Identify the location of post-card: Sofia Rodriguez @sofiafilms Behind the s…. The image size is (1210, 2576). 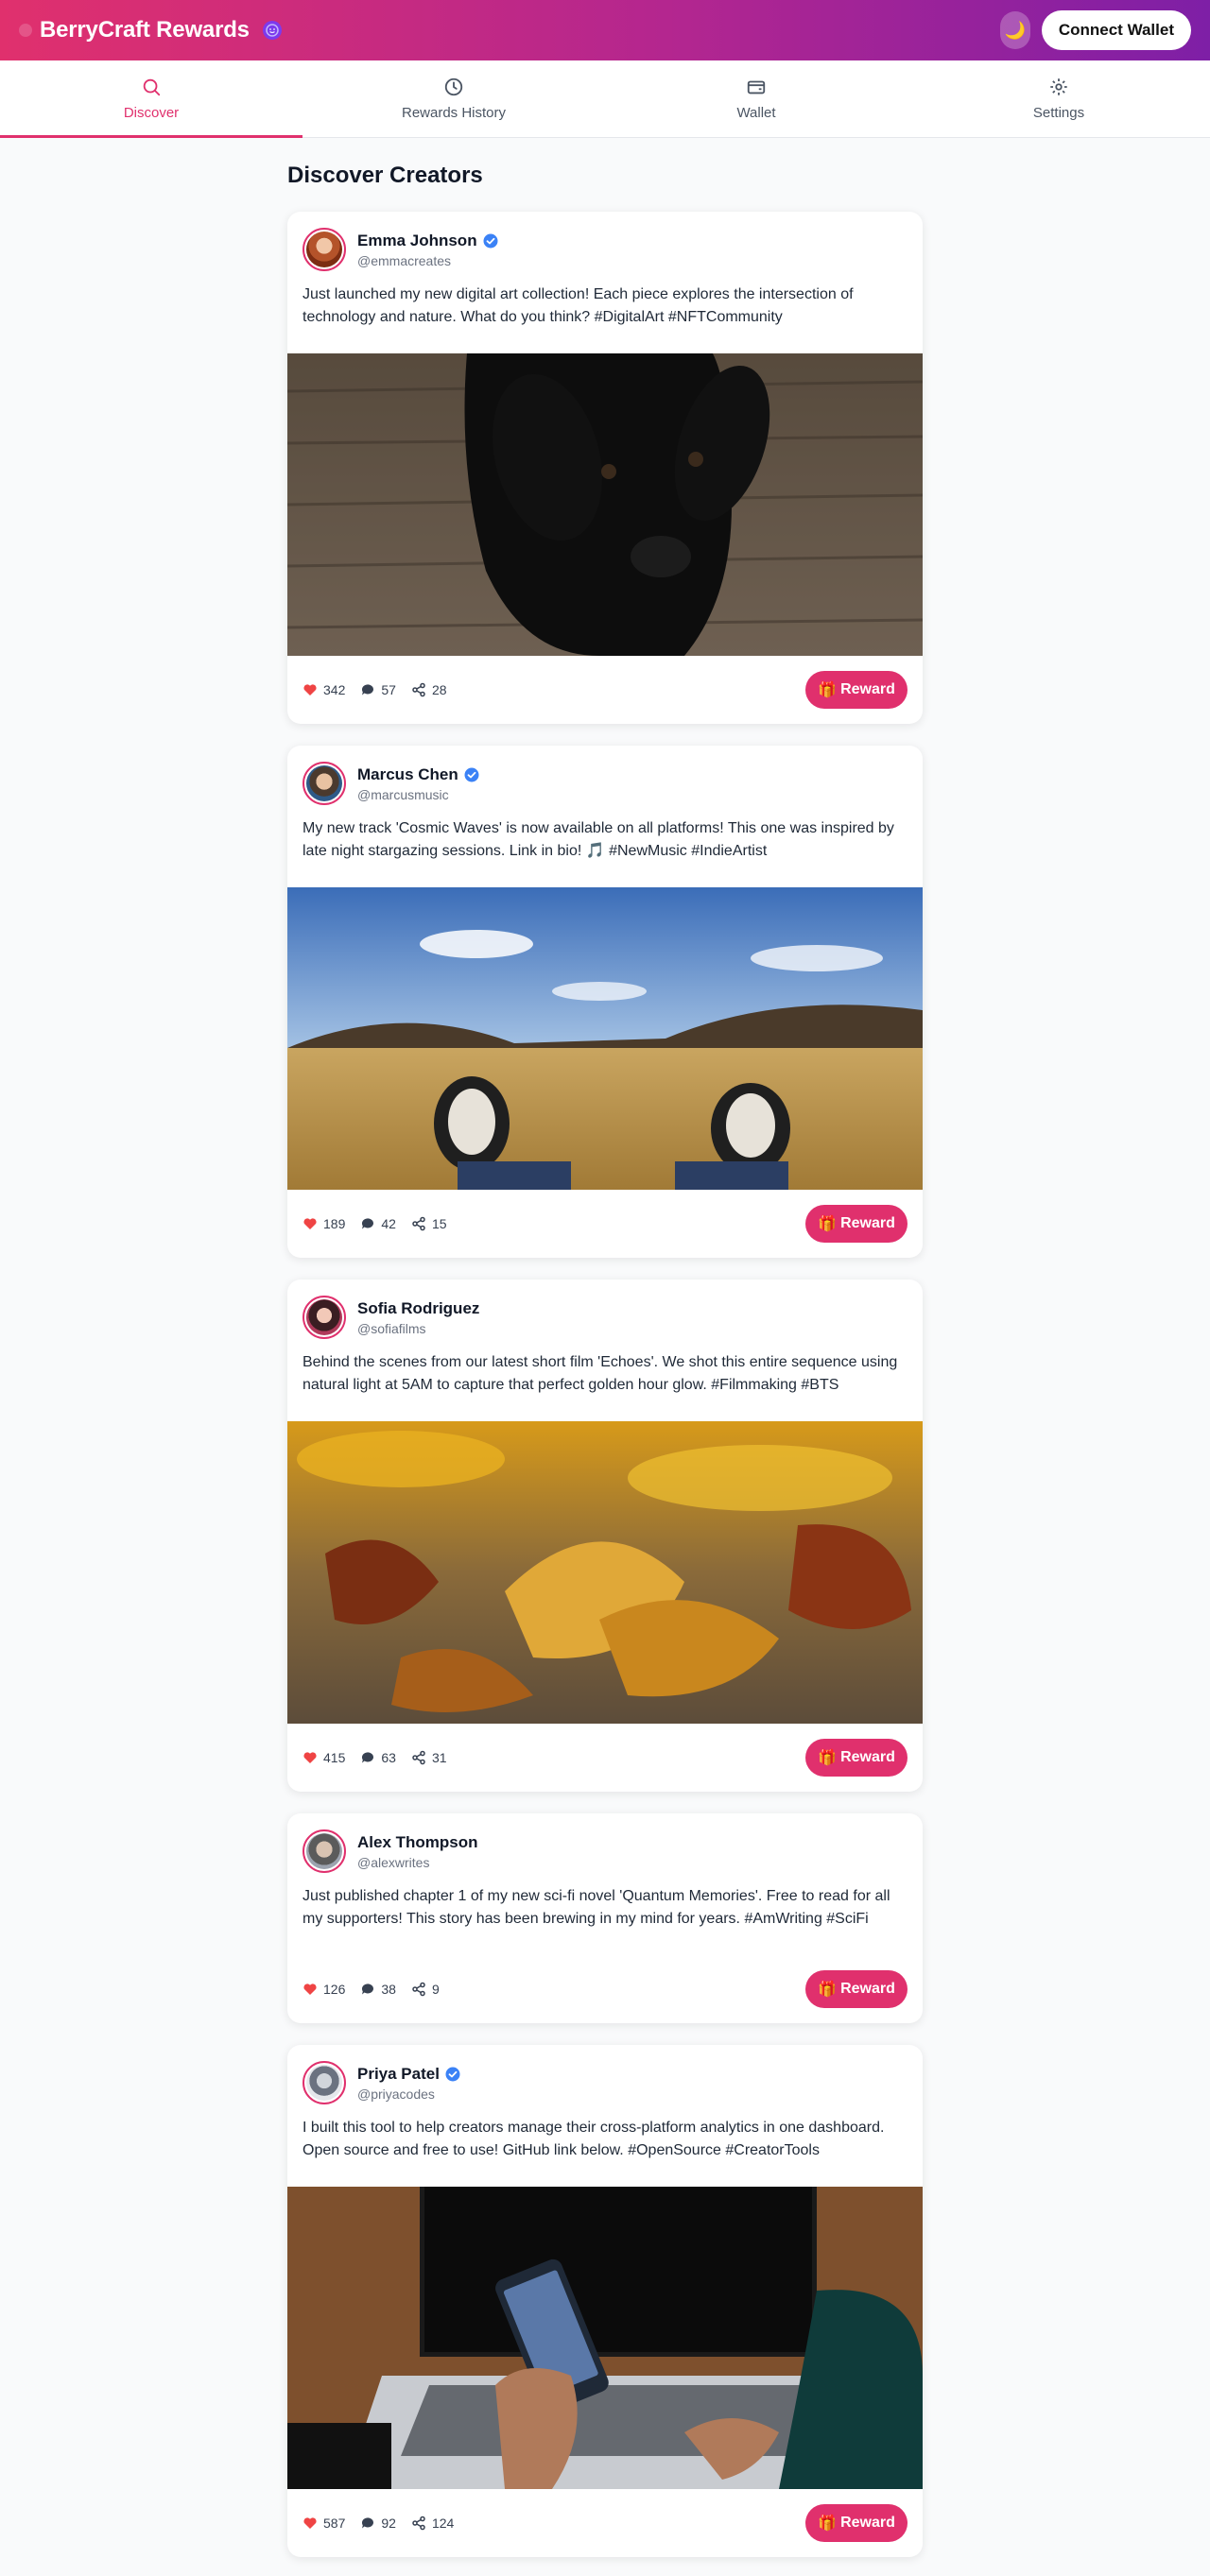
(605, 1535).